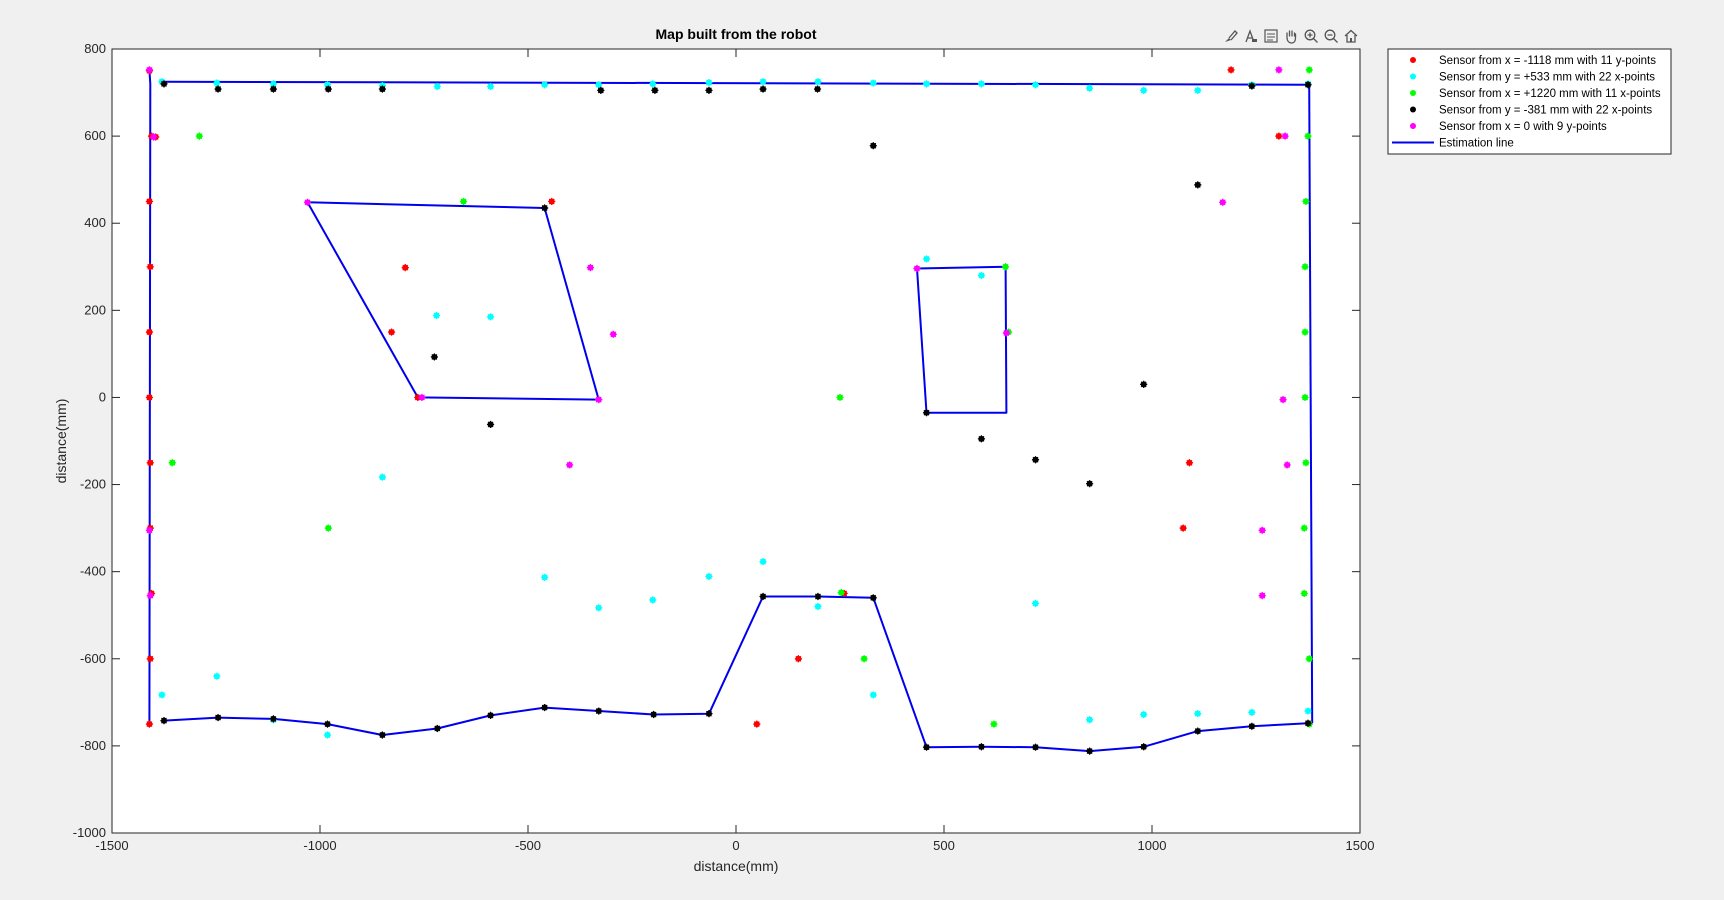 The image size is (1724, 900). I want to click on data-cursor-icon, so click(1250, 36).